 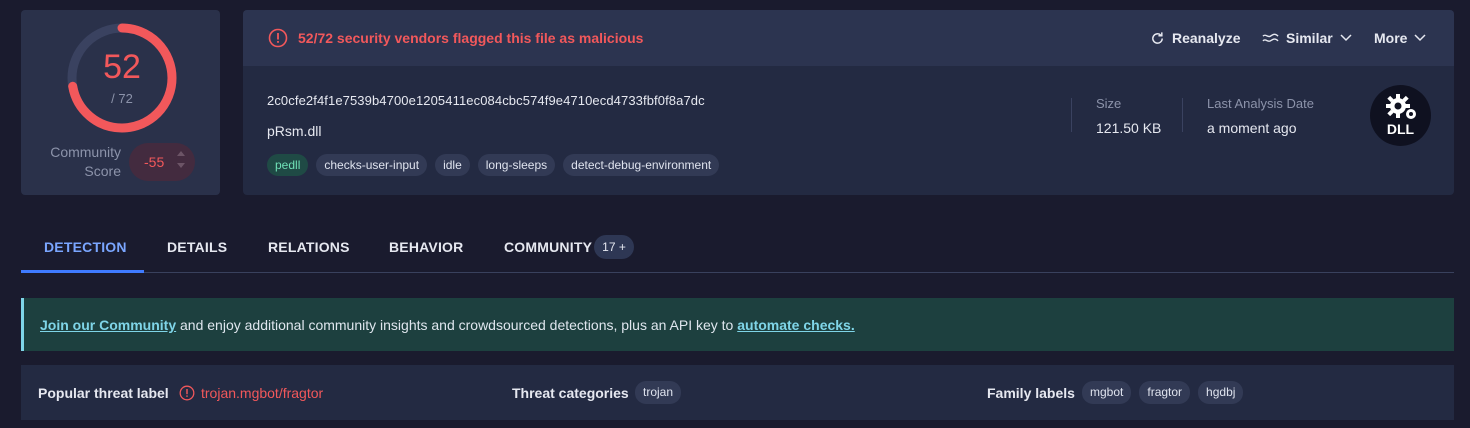 What do you see at coordinates (1157, 37) in the screenshot?
I see `refresh-icon` at bounding box center [1157, 37].